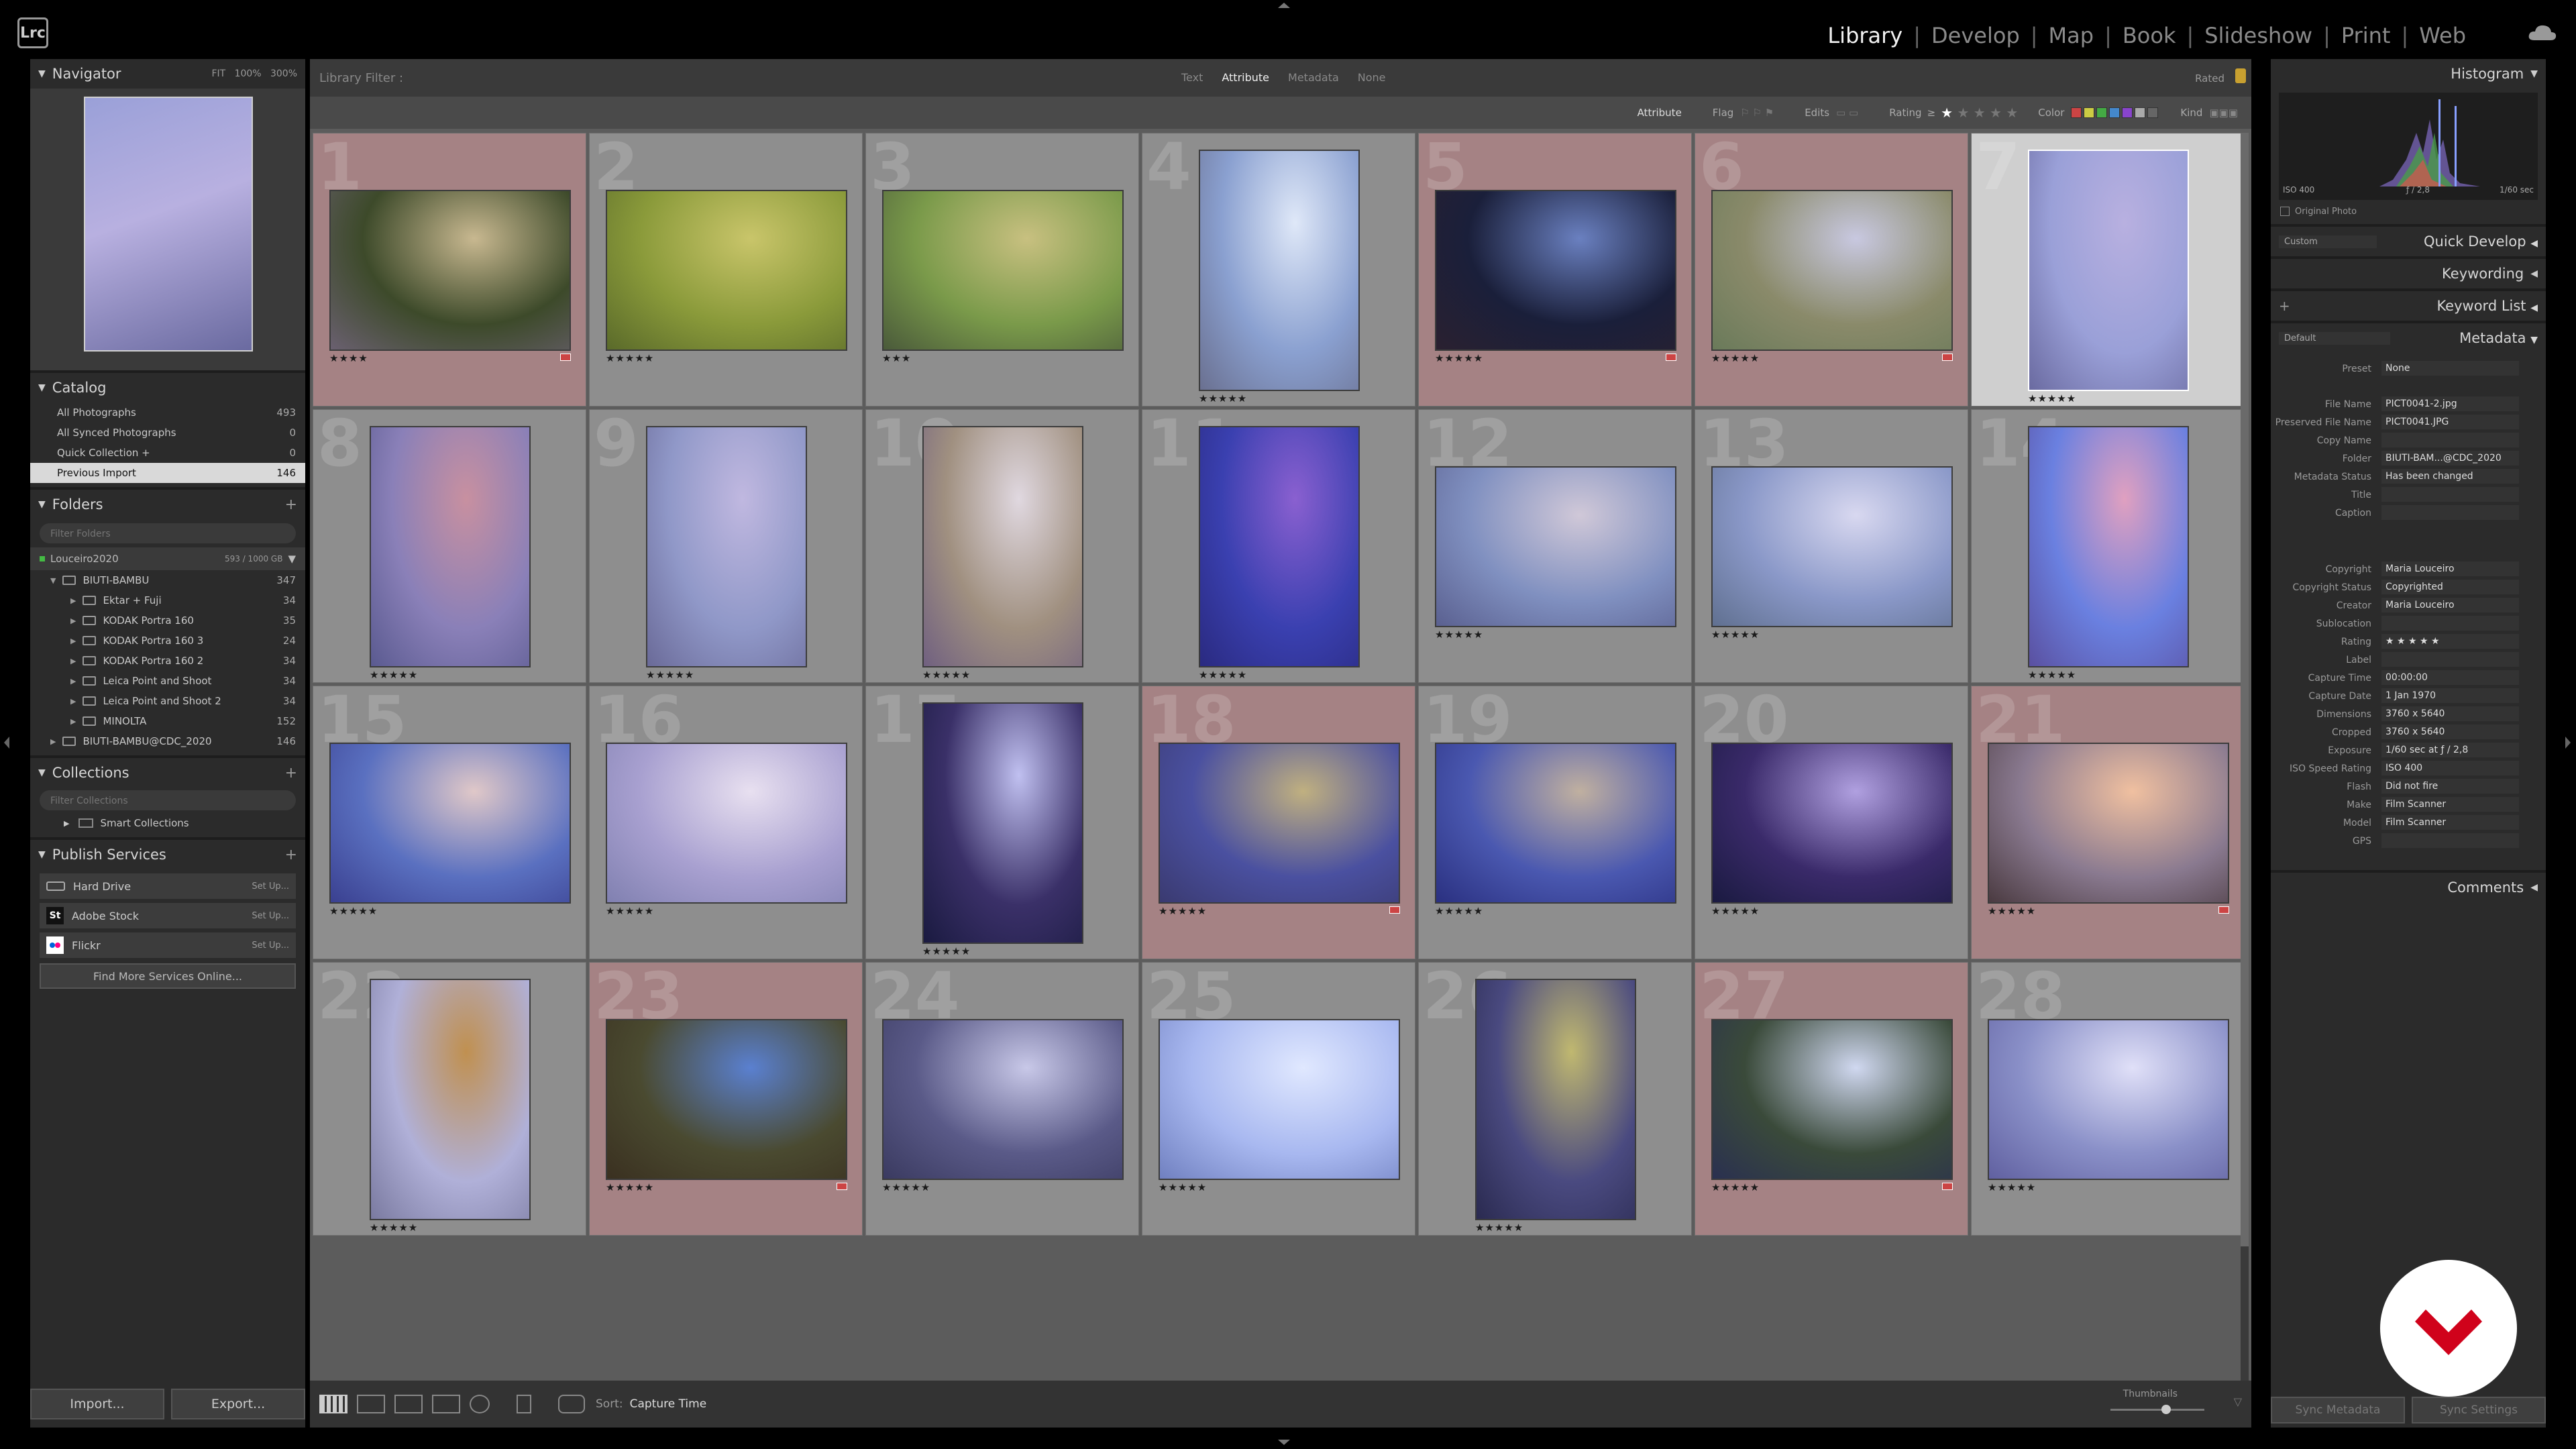 The width and height of the screenshot is (2576, 1449). I want to click on zoom-fit: FIT, so click(218, 73).